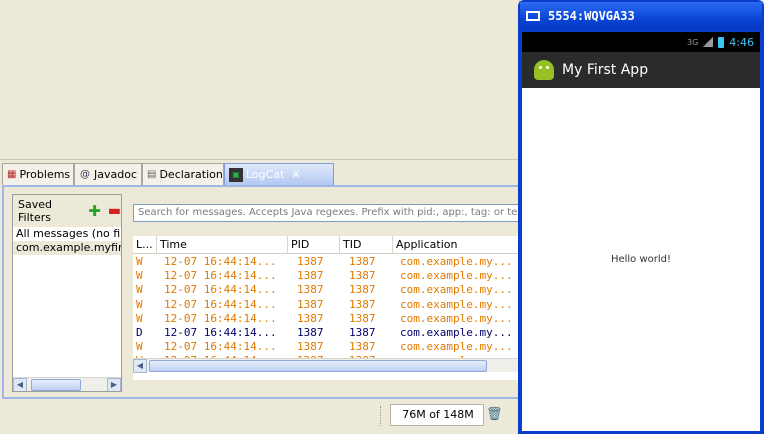 Image resolution: width=764 pixels, height=434 pixels. I want to click on window-icon, so click(533, 16).